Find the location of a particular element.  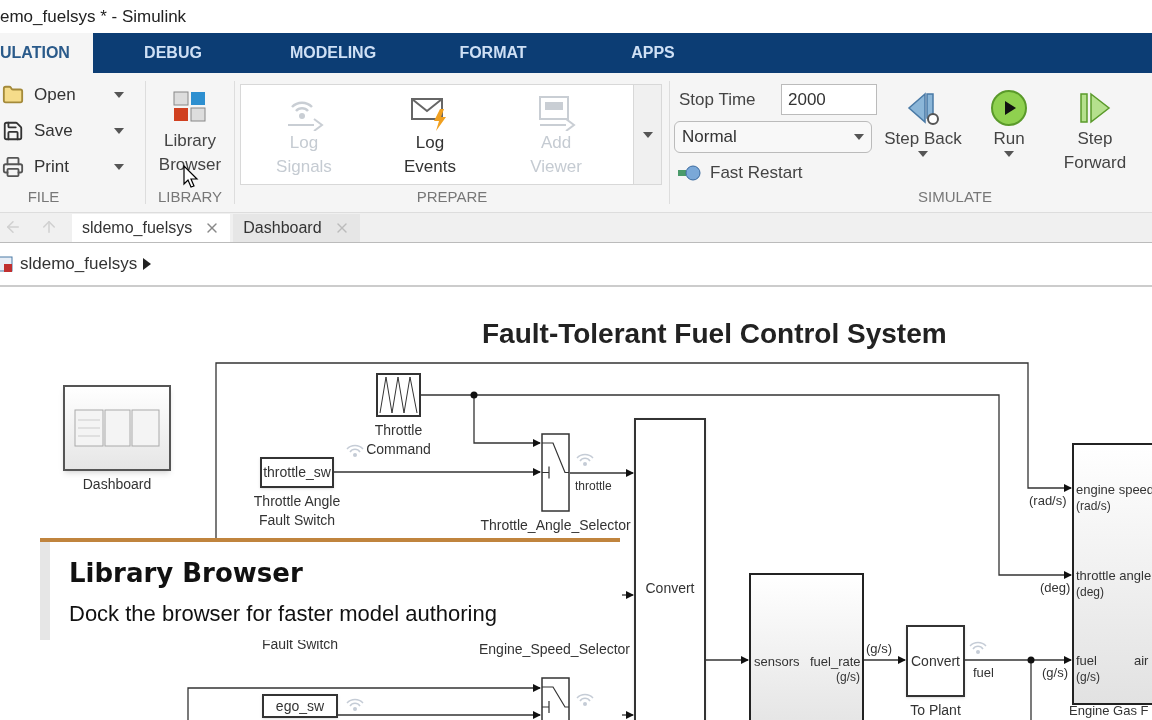

caption-title: Library Browser is located at coordinates (186, 573).